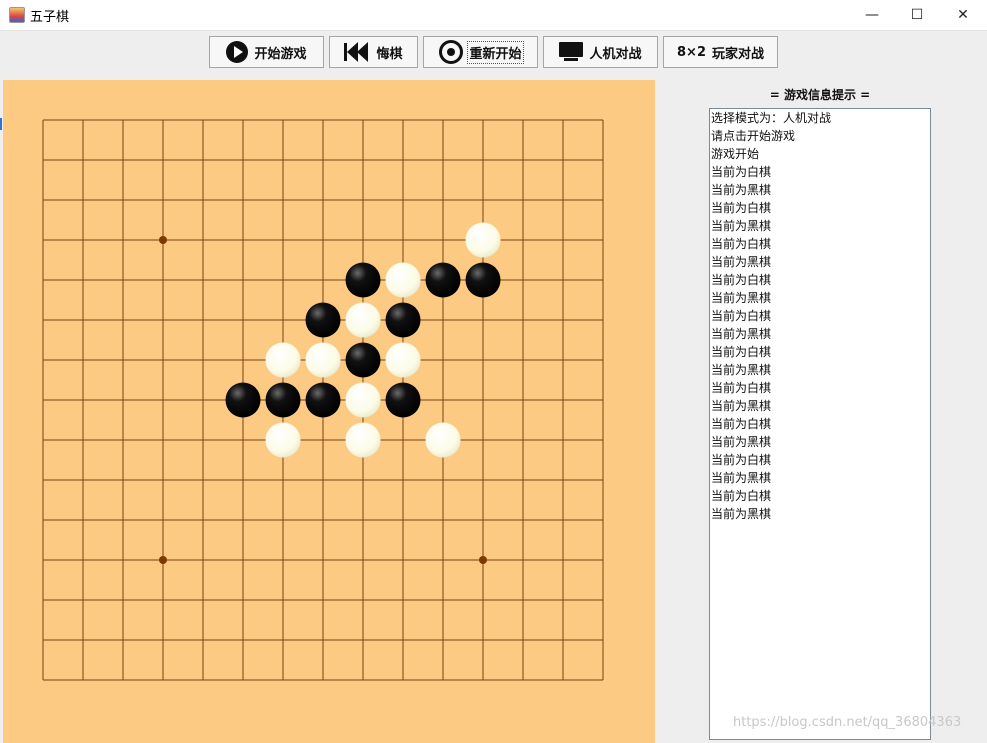 The width and height of the screenshot is (987, 743). Describe the element at coordinates (847, 722) in the screenshot. I see `watermark-text: https://blog.csdn.net/qq_36804363` at that location.